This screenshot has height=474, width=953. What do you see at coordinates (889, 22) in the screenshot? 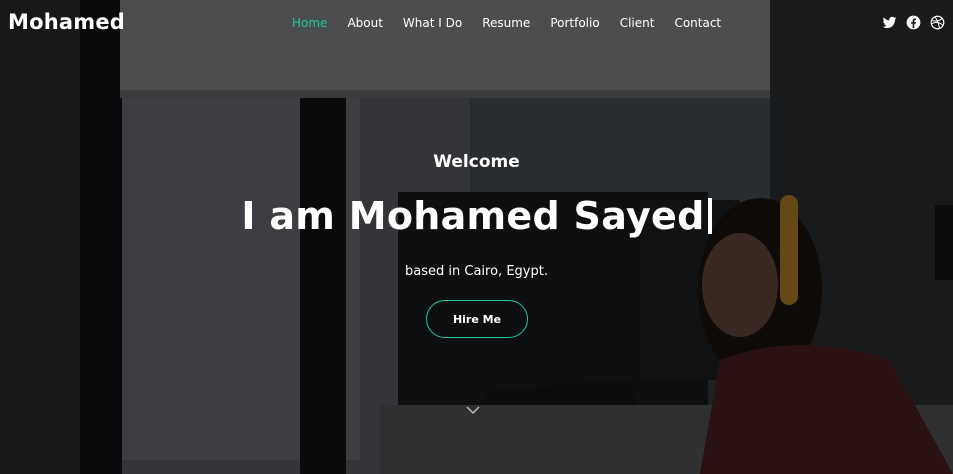
I see `twitter-icon` at bounding box center [889, 22].